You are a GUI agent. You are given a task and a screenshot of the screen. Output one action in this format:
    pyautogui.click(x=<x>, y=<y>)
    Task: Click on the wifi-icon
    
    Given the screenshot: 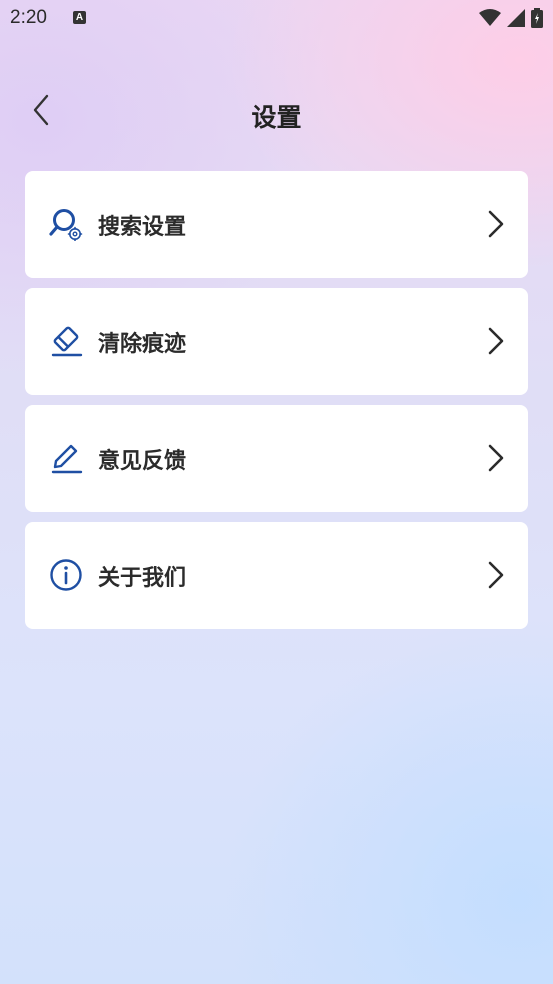 What is the action you would take?
    pyautogui.click(x=490, y=17)
    